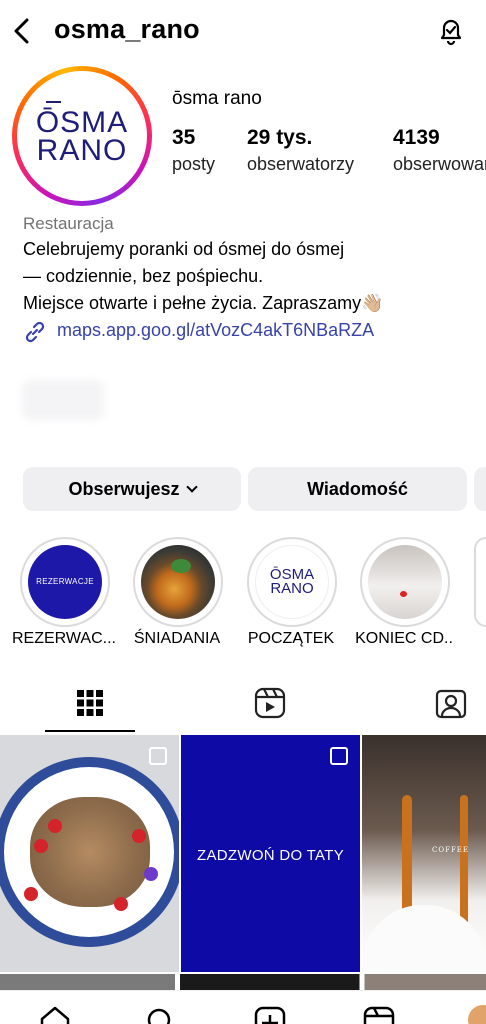  What do you see at coordinates (184, 137) in the screenshot?
I see `stat-posts-value: 35` at bounding box center [184, 137].